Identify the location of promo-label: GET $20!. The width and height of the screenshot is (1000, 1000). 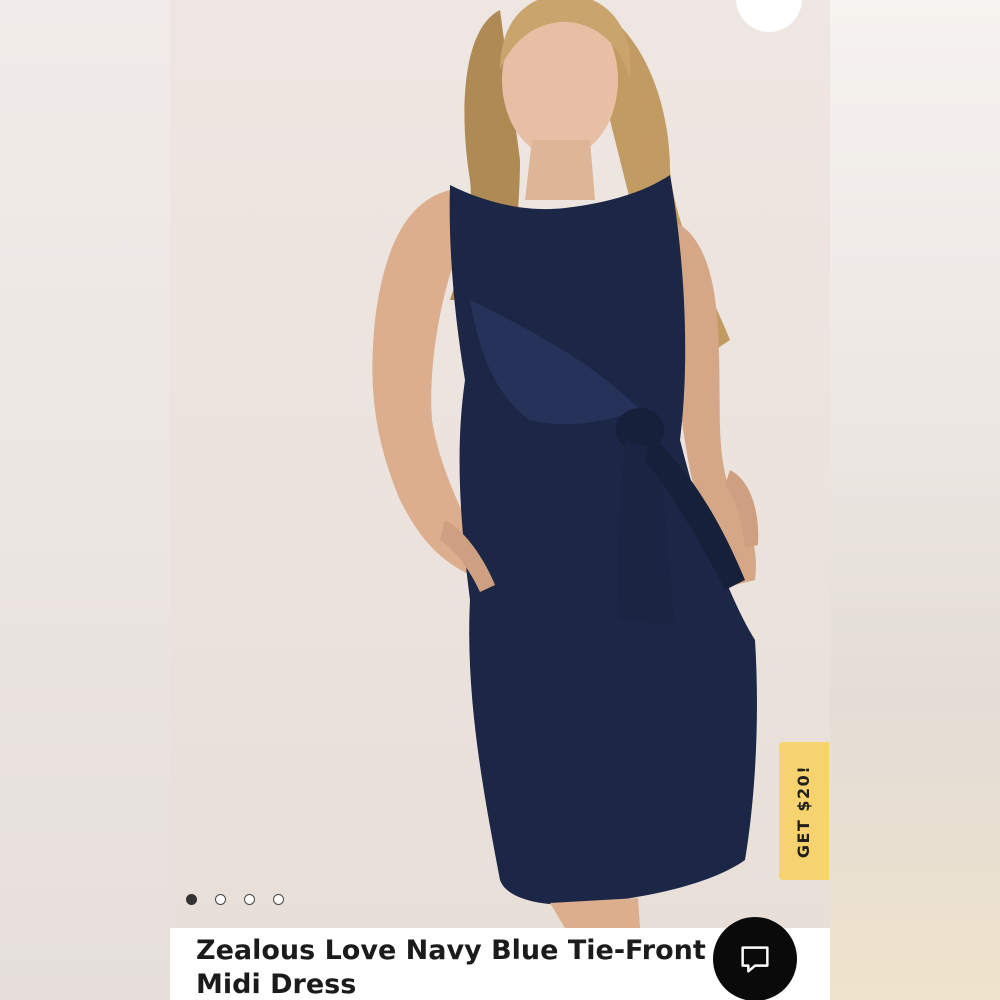
(804, 811).